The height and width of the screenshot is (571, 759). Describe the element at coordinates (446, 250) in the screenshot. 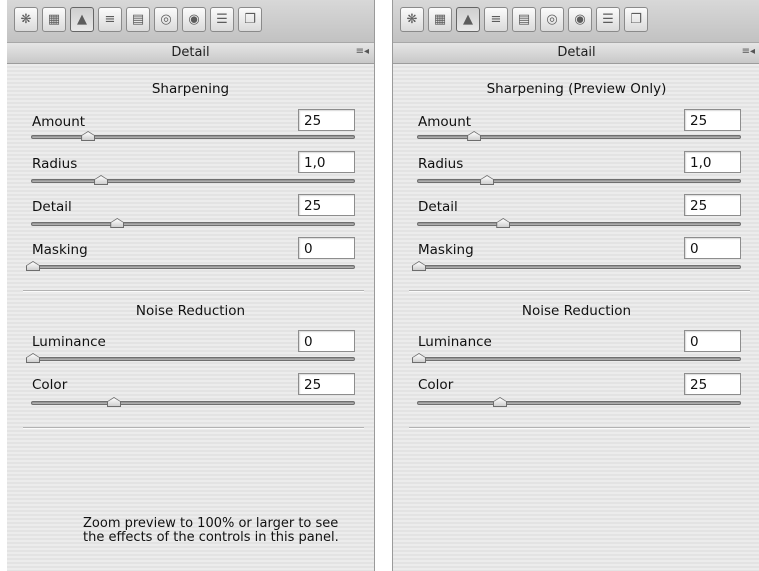

I see `masking-label: Masking` at that location.